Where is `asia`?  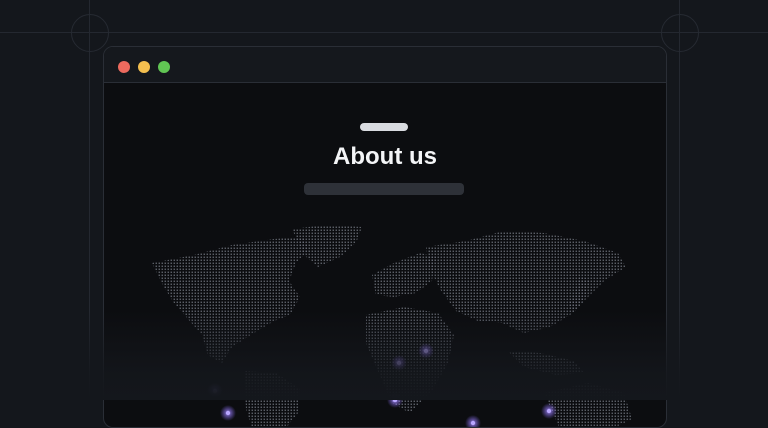 asia is located at coordinates (526, 282).